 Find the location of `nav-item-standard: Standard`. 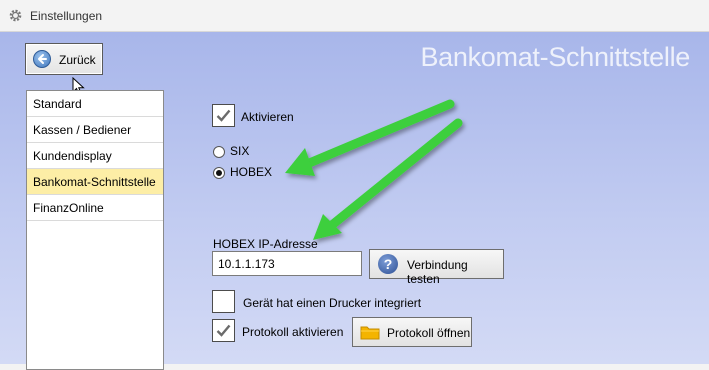

nav-item-standard: Standard is located at coordinates (95, 104).